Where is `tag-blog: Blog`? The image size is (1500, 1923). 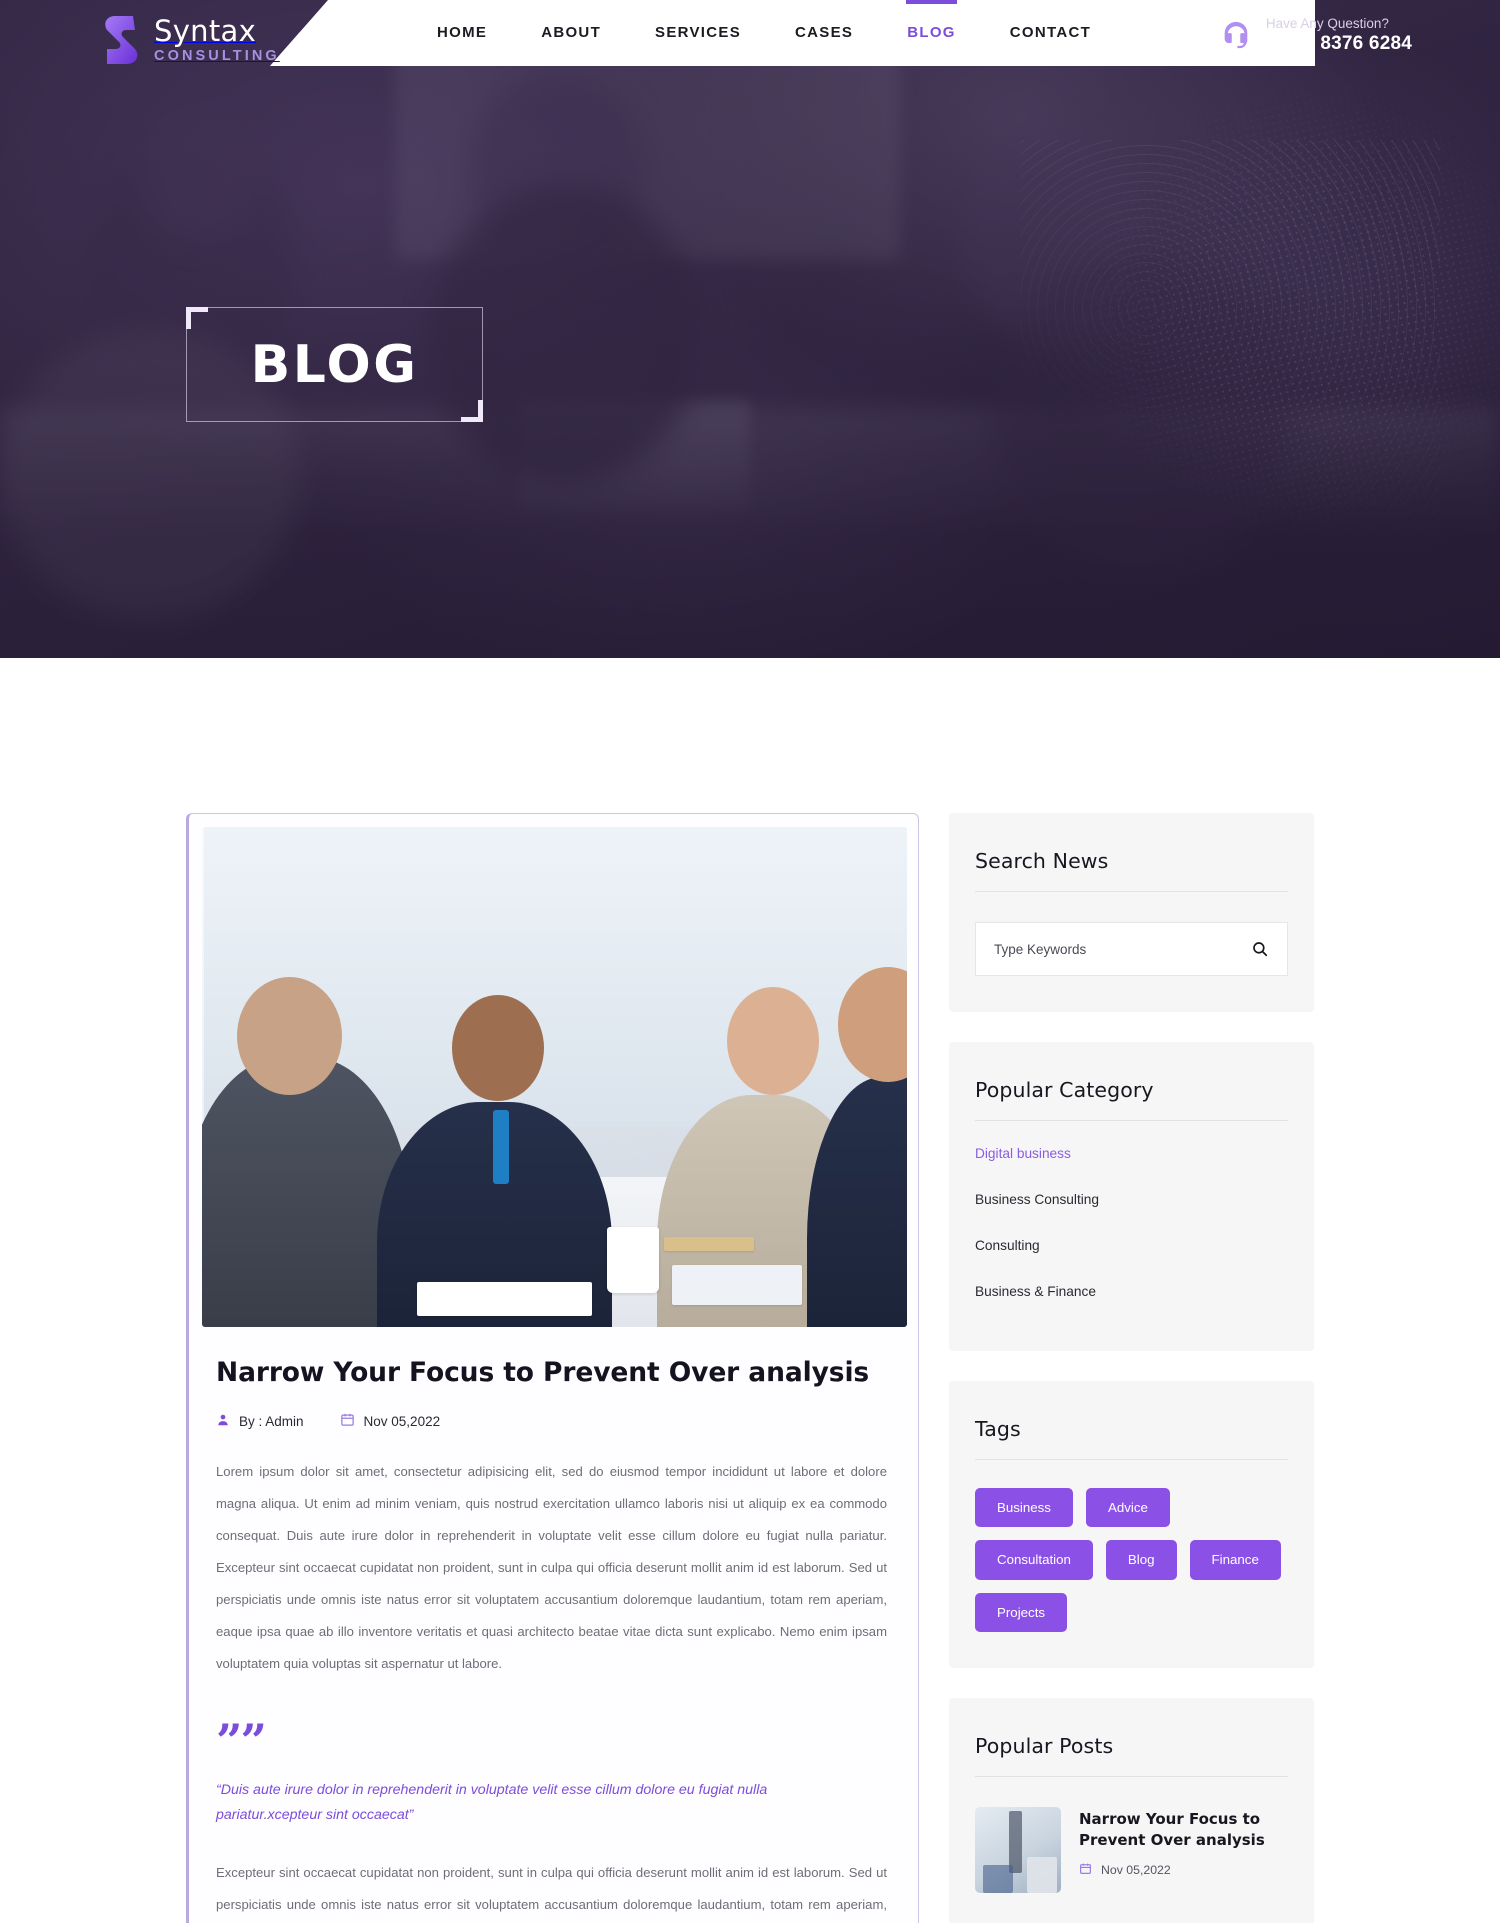 tag-blog: Blog is located at coordinates (1141, 1560).